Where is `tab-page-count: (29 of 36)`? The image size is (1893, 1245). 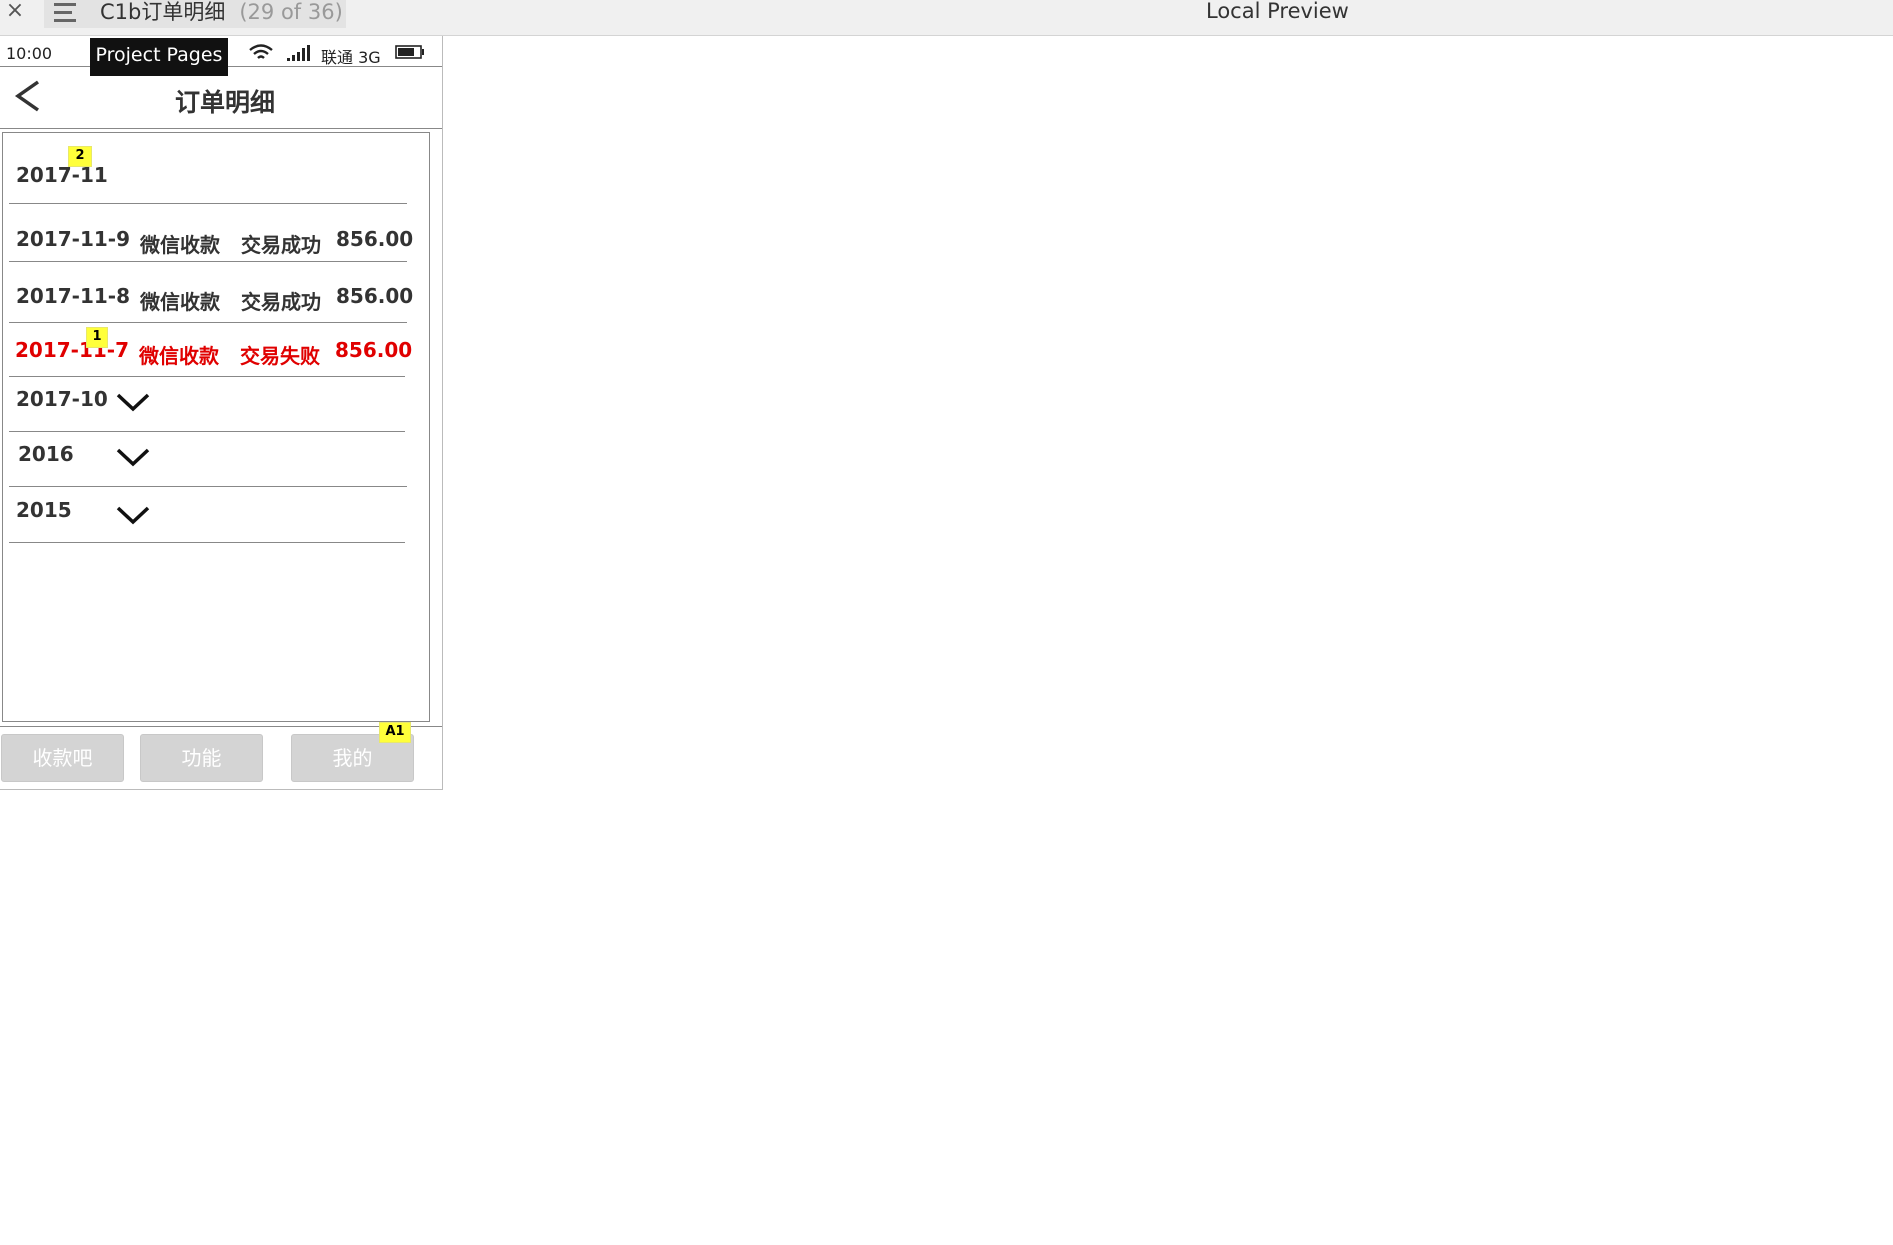
tab-page-count: (29 of 36) is located at coordinates (291, 12).